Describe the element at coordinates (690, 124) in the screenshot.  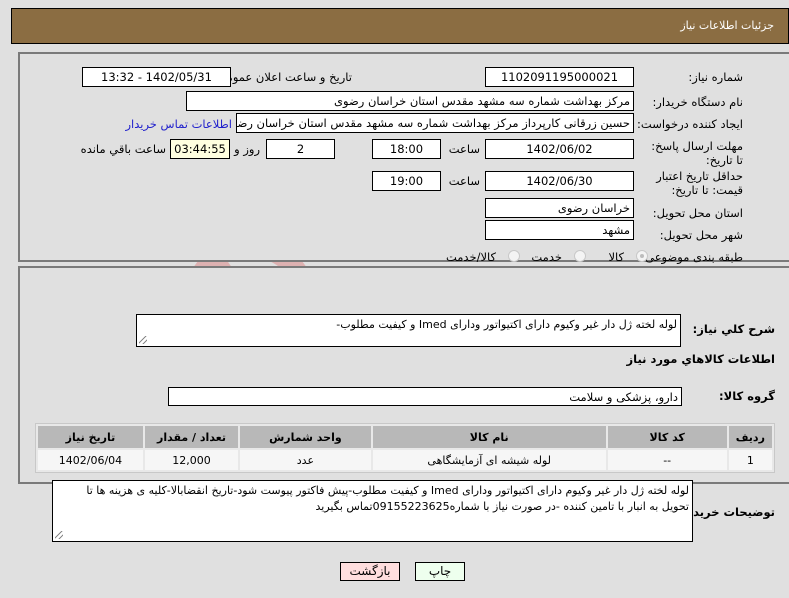
I see `requester-label: ايجاد كننده درخواست:` at that location.